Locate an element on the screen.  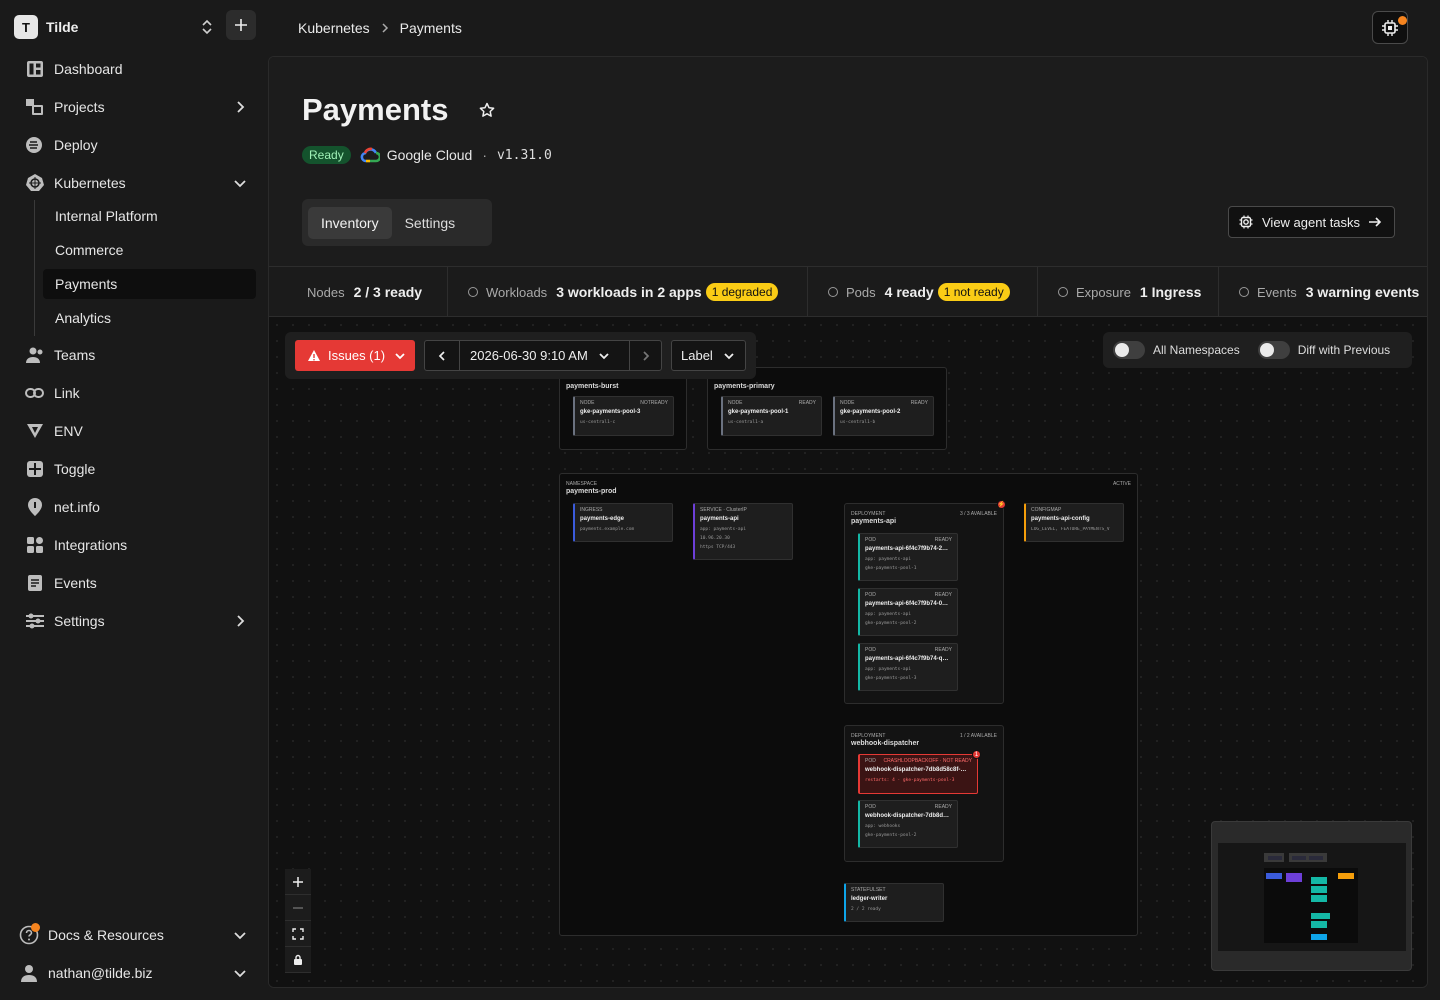
workspace-logo: T is located at coordinates (26, 27).